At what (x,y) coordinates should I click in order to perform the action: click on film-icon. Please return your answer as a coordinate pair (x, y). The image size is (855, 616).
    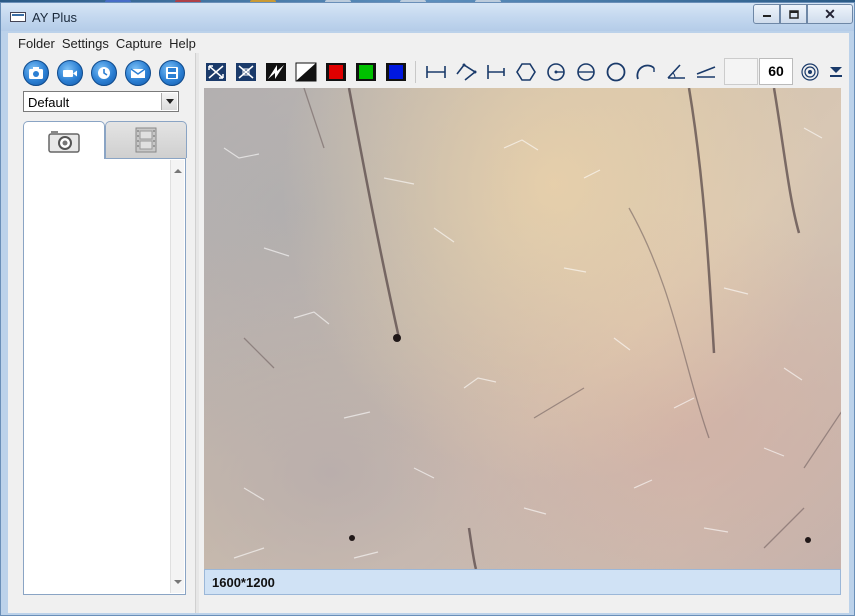
    Looking at the image, I should click on (146, 140).